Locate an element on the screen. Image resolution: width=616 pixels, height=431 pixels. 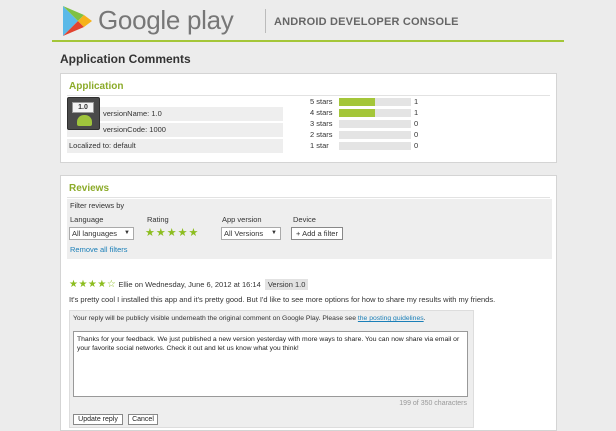
rating-row-label: 1 star is located at coordinates (319, 145).